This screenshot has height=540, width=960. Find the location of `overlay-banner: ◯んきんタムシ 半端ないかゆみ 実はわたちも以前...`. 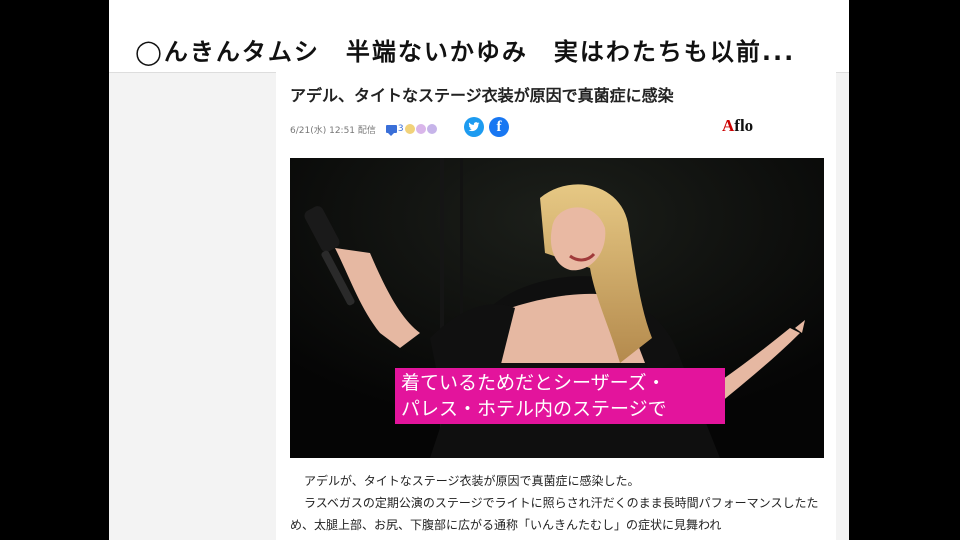

overlay-banner: ◯んきんタムシ 半端ないかゆみ 実はわたちも以前... is located at coordinates (479, 36).